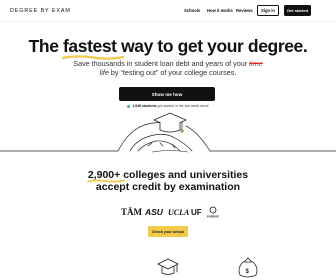 The height and width of the screenshot is (280, 336). I want to click on logo-ucla: UCLA, so click(179, 212).